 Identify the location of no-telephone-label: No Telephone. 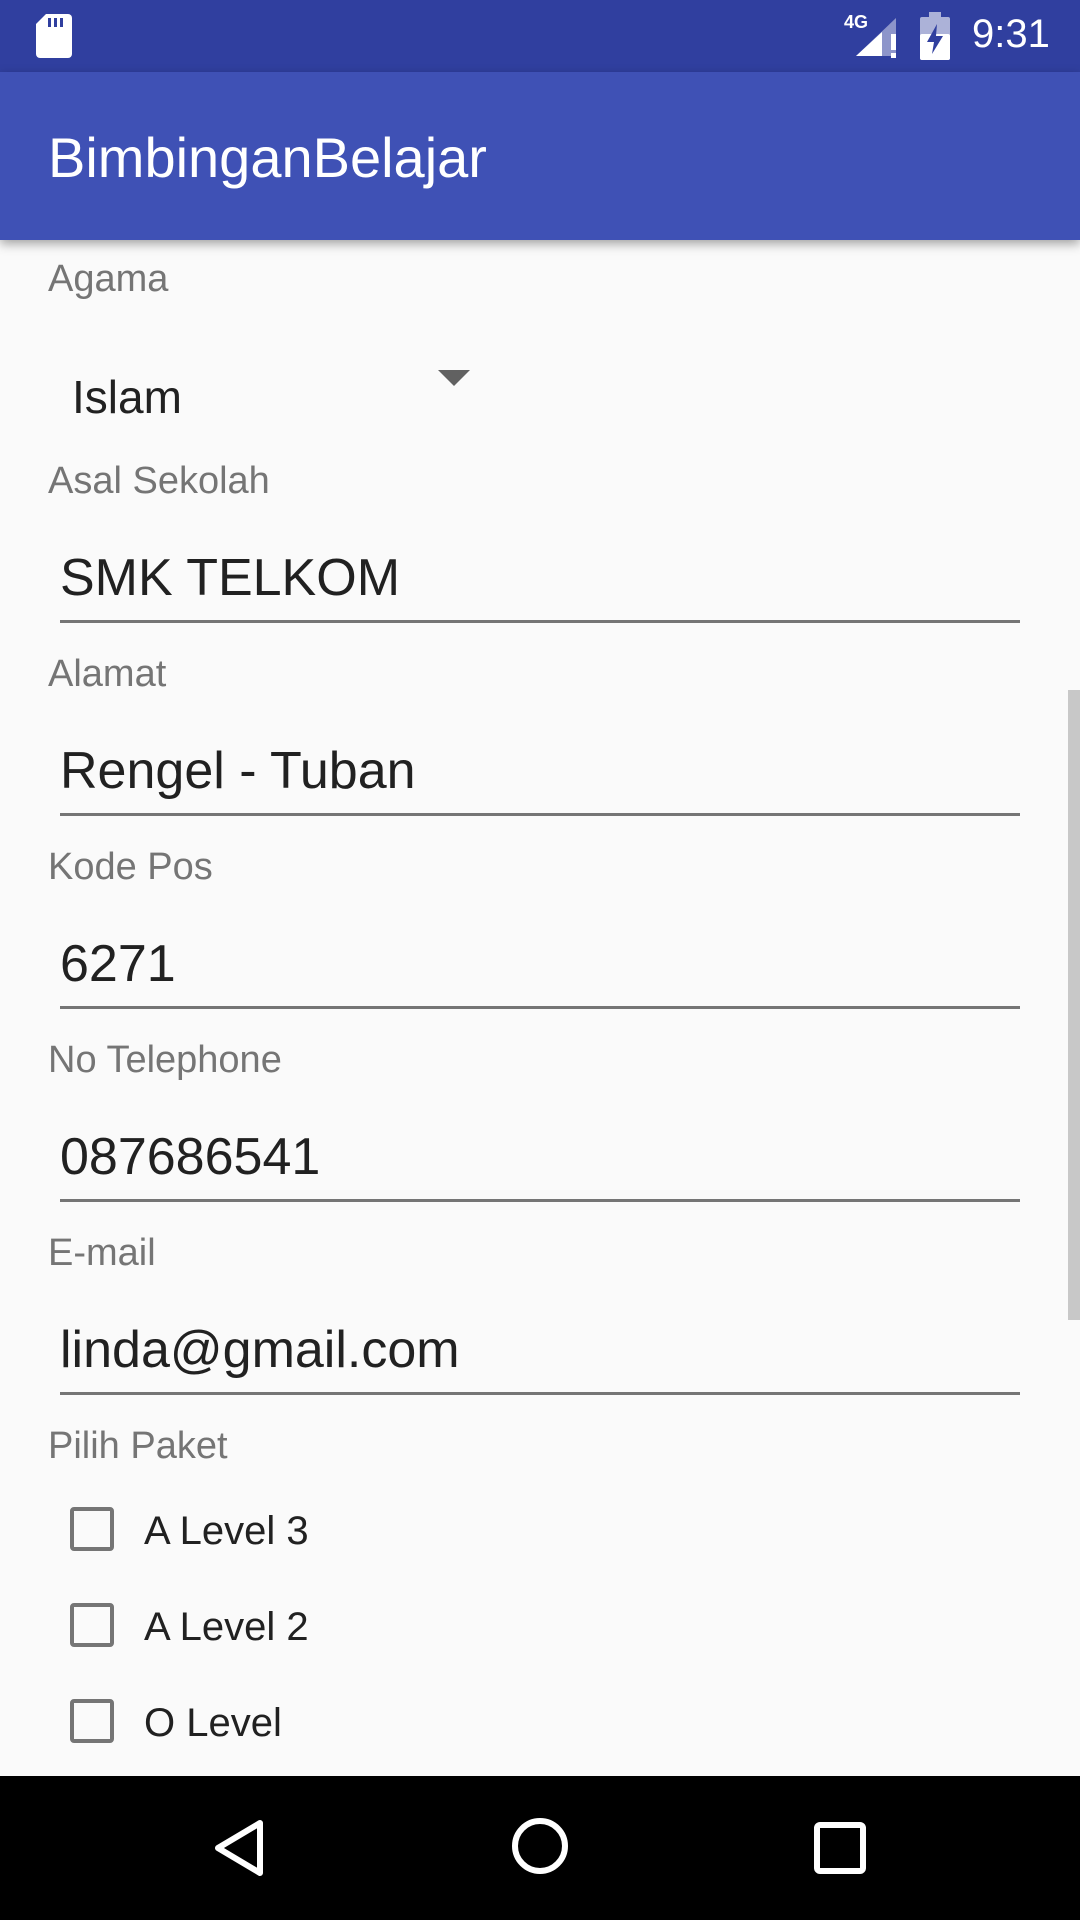
(165, 1060).